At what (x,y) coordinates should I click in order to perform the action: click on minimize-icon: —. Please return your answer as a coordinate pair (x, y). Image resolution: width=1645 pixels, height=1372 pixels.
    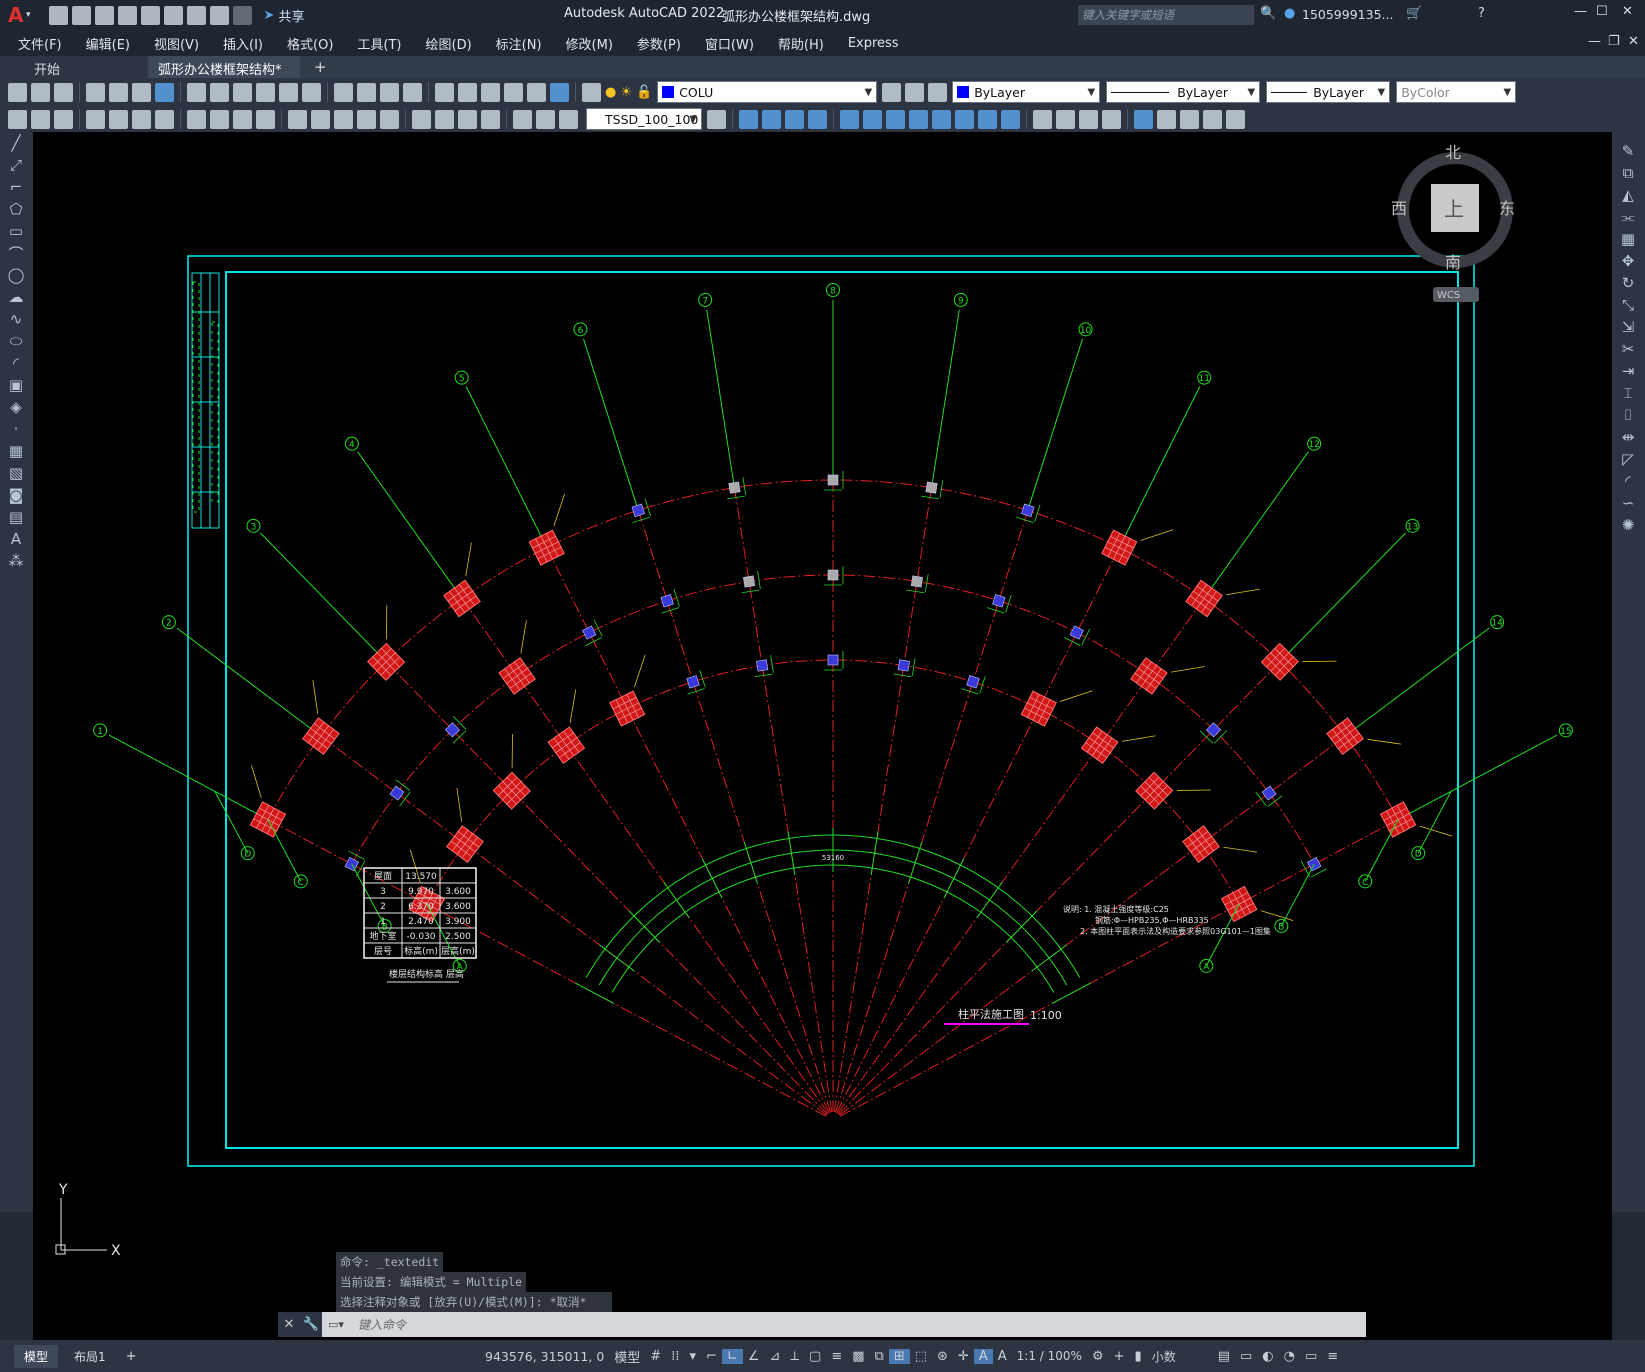
    Looking at the image, I should click on (1580, 11).